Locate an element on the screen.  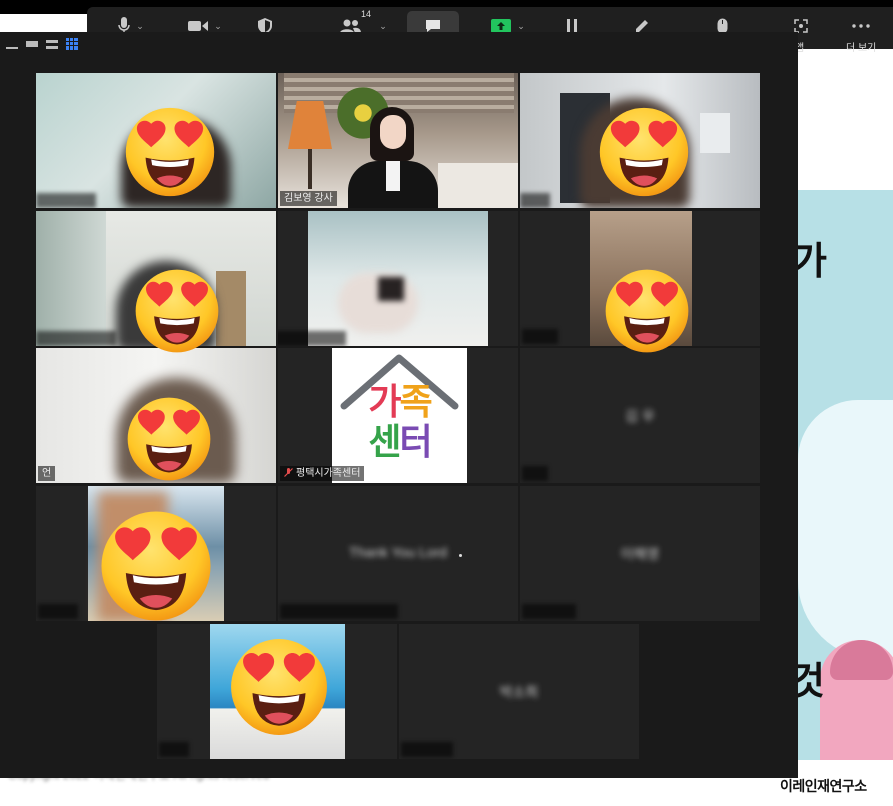
participant-name-placeholder: 김 우 is located at coordinates (640, 416).